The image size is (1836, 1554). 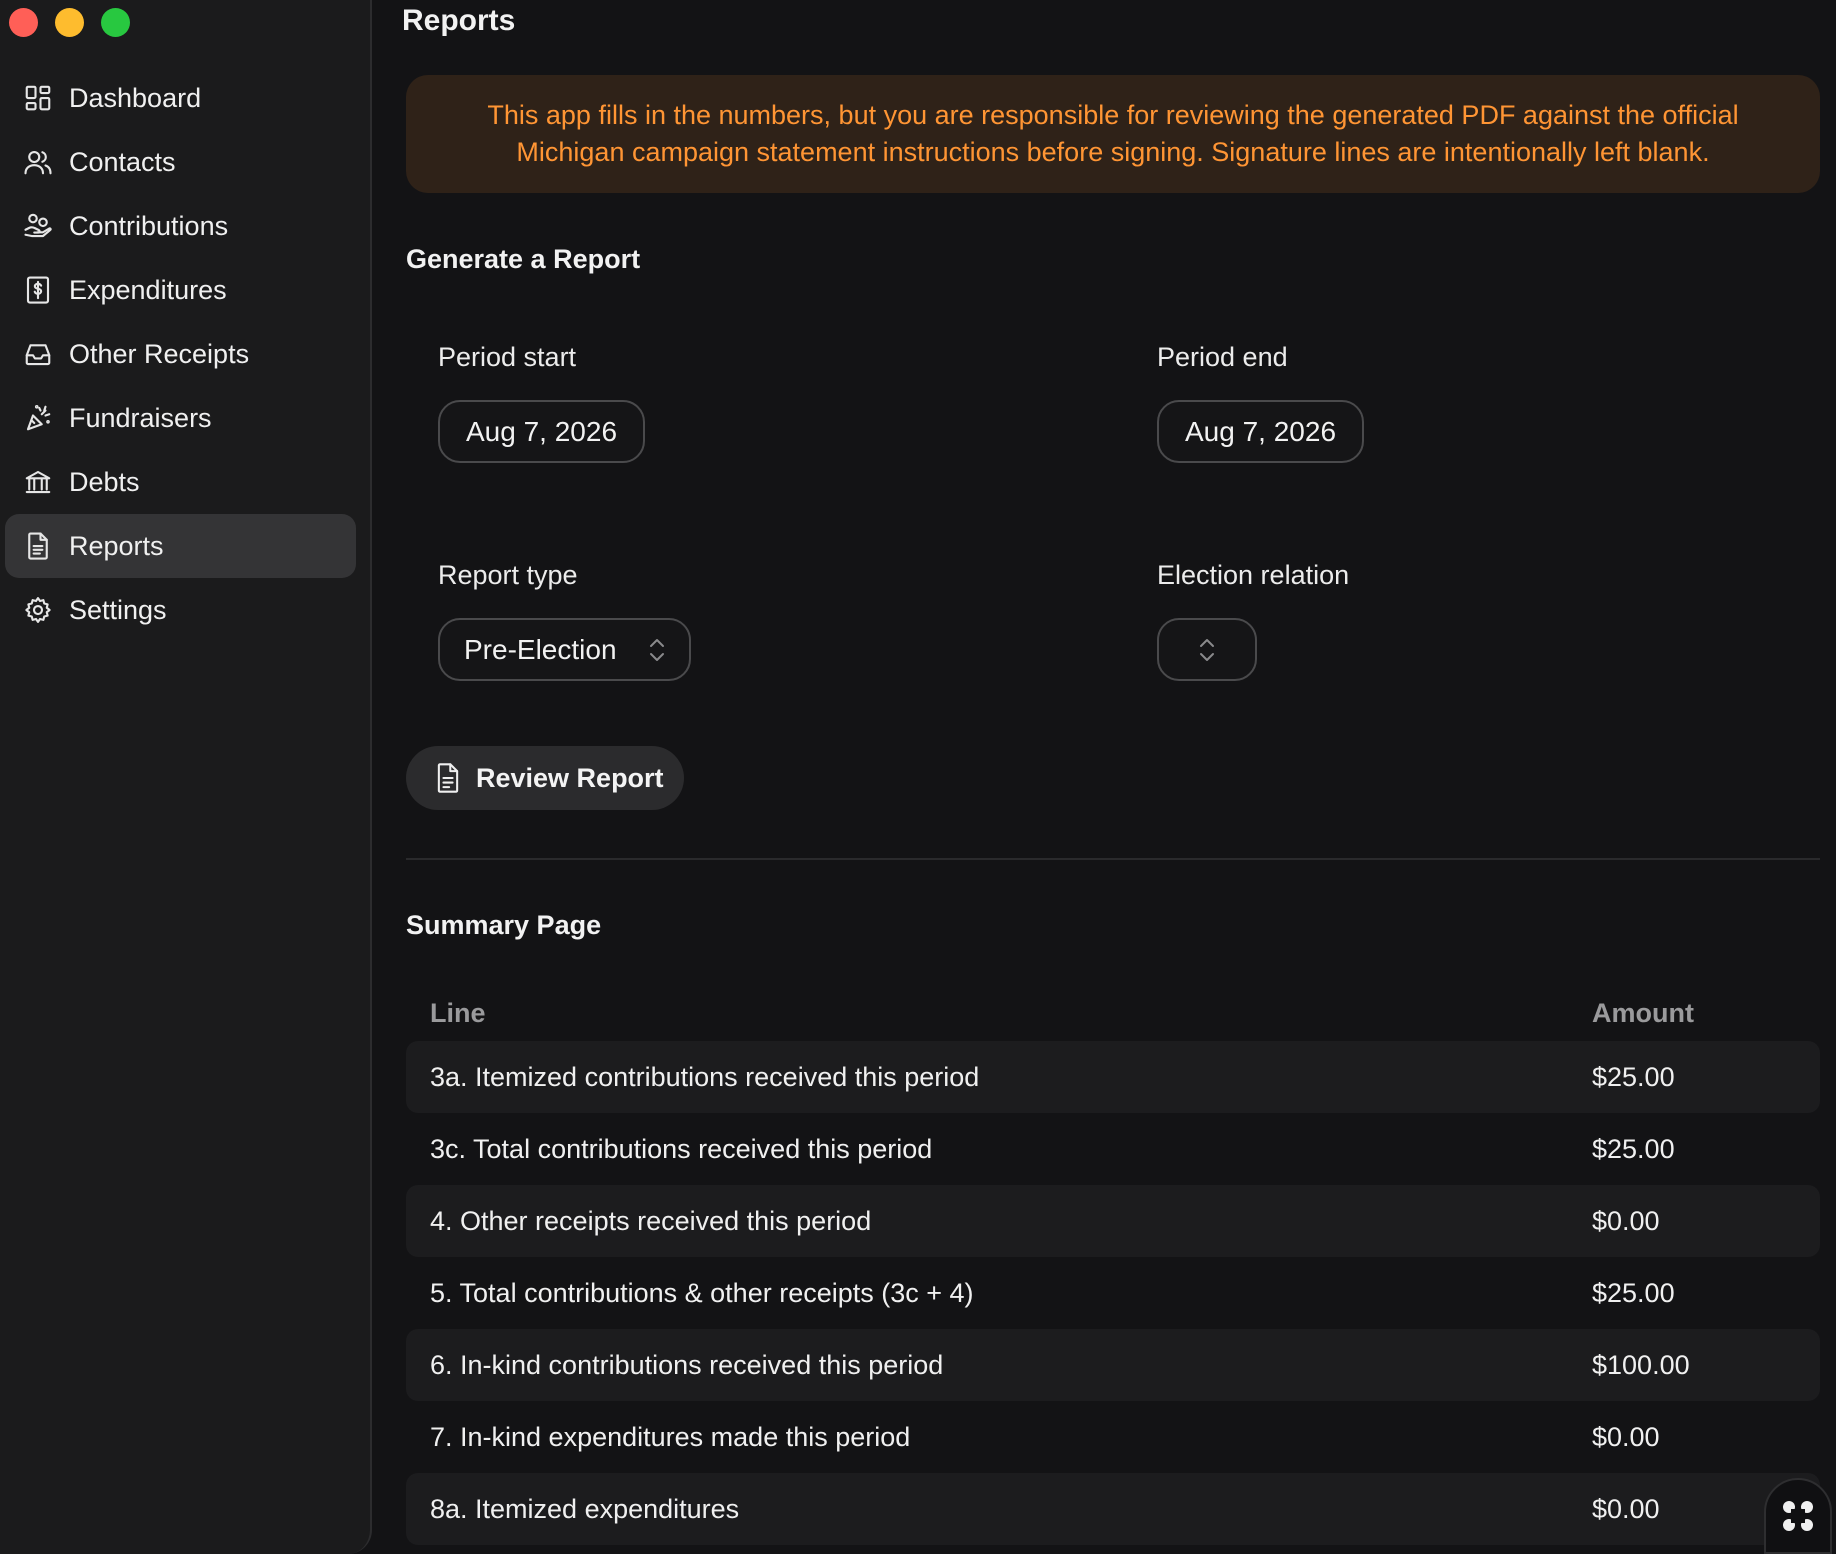 What do you see at coordinates (1253, 575) in the screenshot?
I see `election-relation-label: Election relation` at bounding box center [1253, 575].